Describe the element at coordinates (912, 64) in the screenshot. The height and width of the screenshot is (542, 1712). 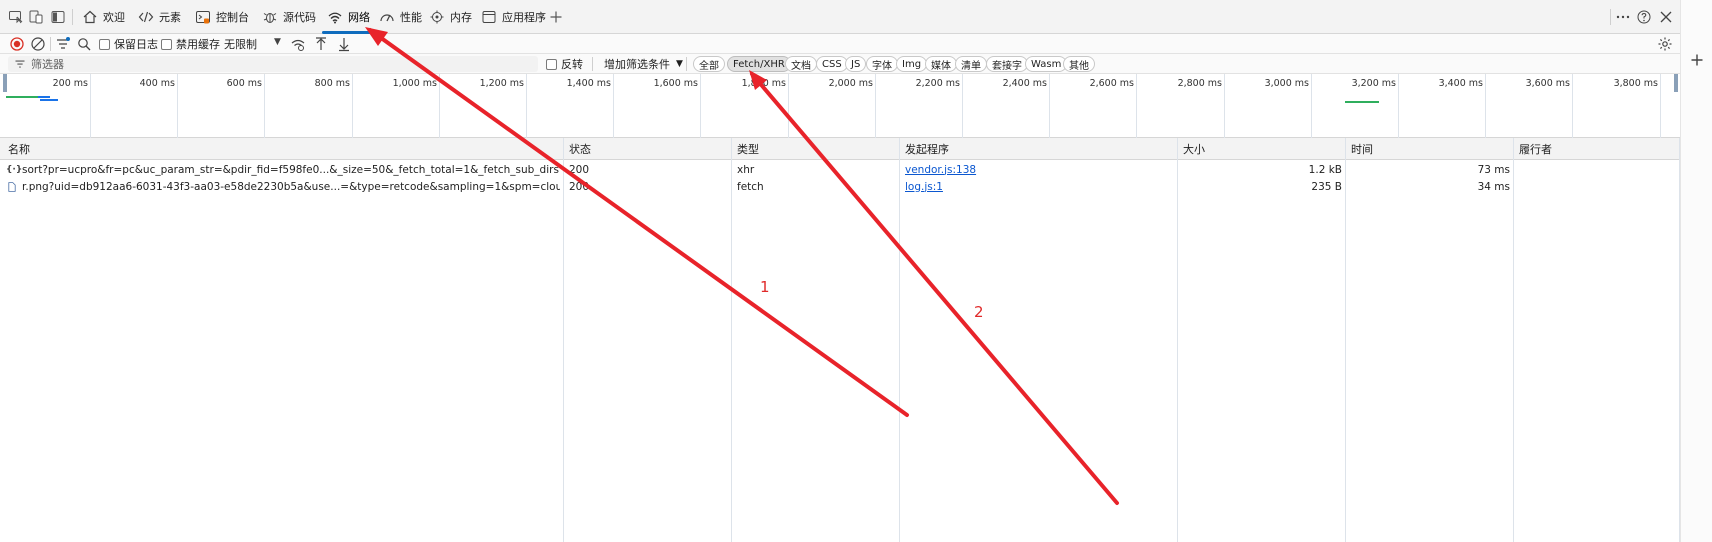
I see `filter-type-img: Img` at that location.